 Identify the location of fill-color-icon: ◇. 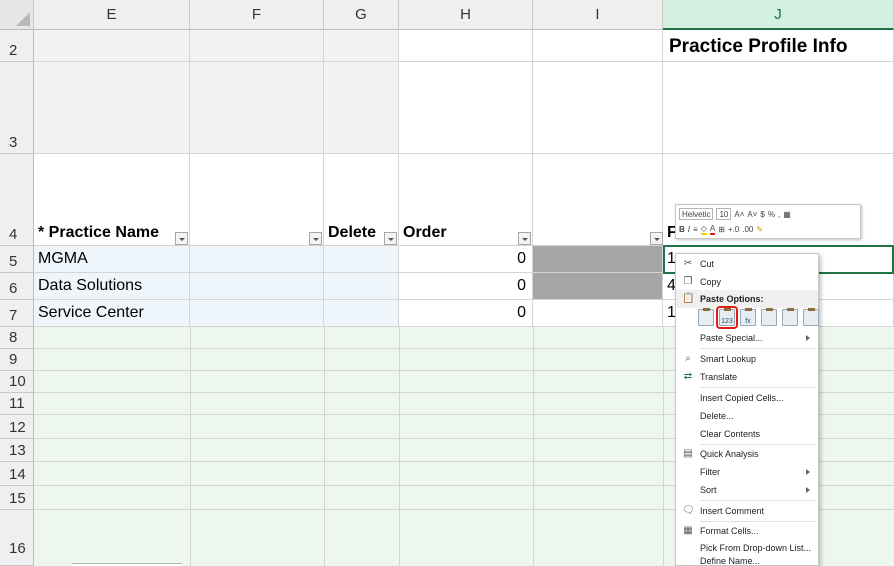
(703, 229).